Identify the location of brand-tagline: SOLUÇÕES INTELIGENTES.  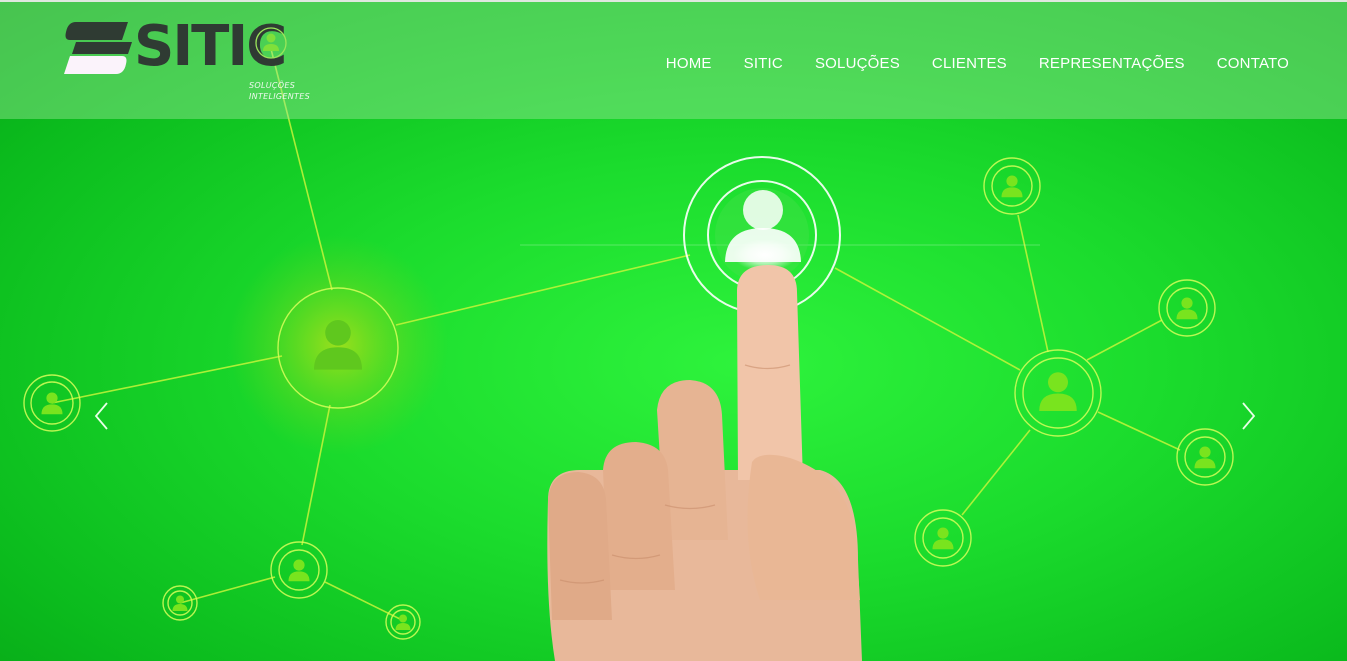
(279, 91).